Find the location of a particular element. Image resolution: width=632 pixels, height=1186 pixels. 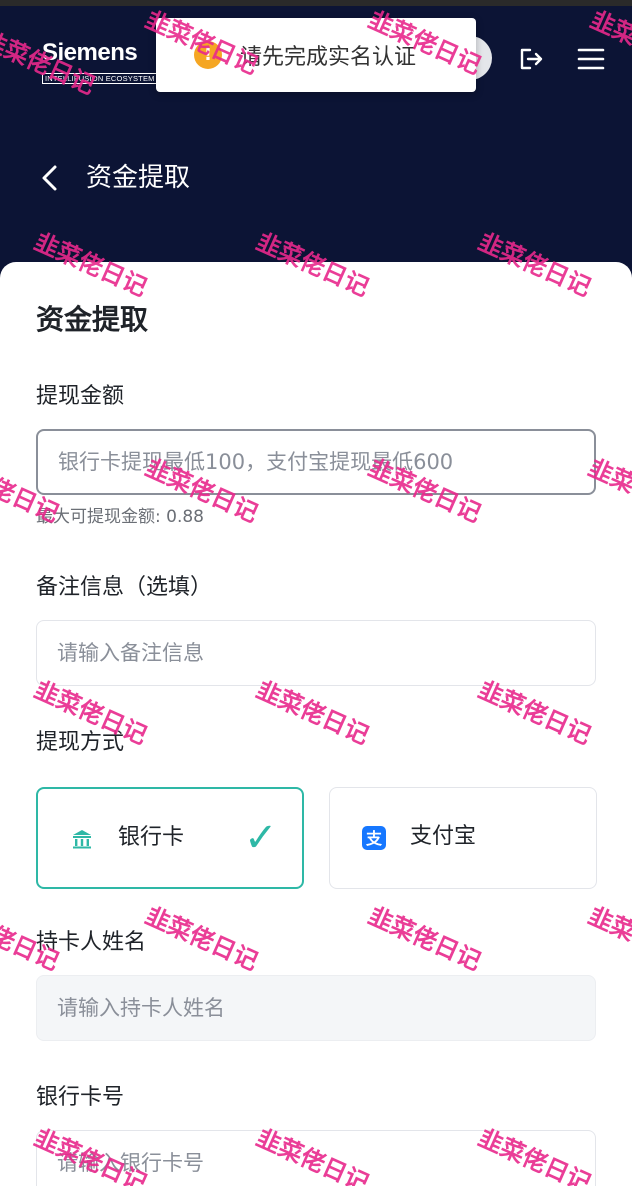

logo-subtitle: INTELLIFUSION ECOSYSTEM is located at coordinates (100, 78).